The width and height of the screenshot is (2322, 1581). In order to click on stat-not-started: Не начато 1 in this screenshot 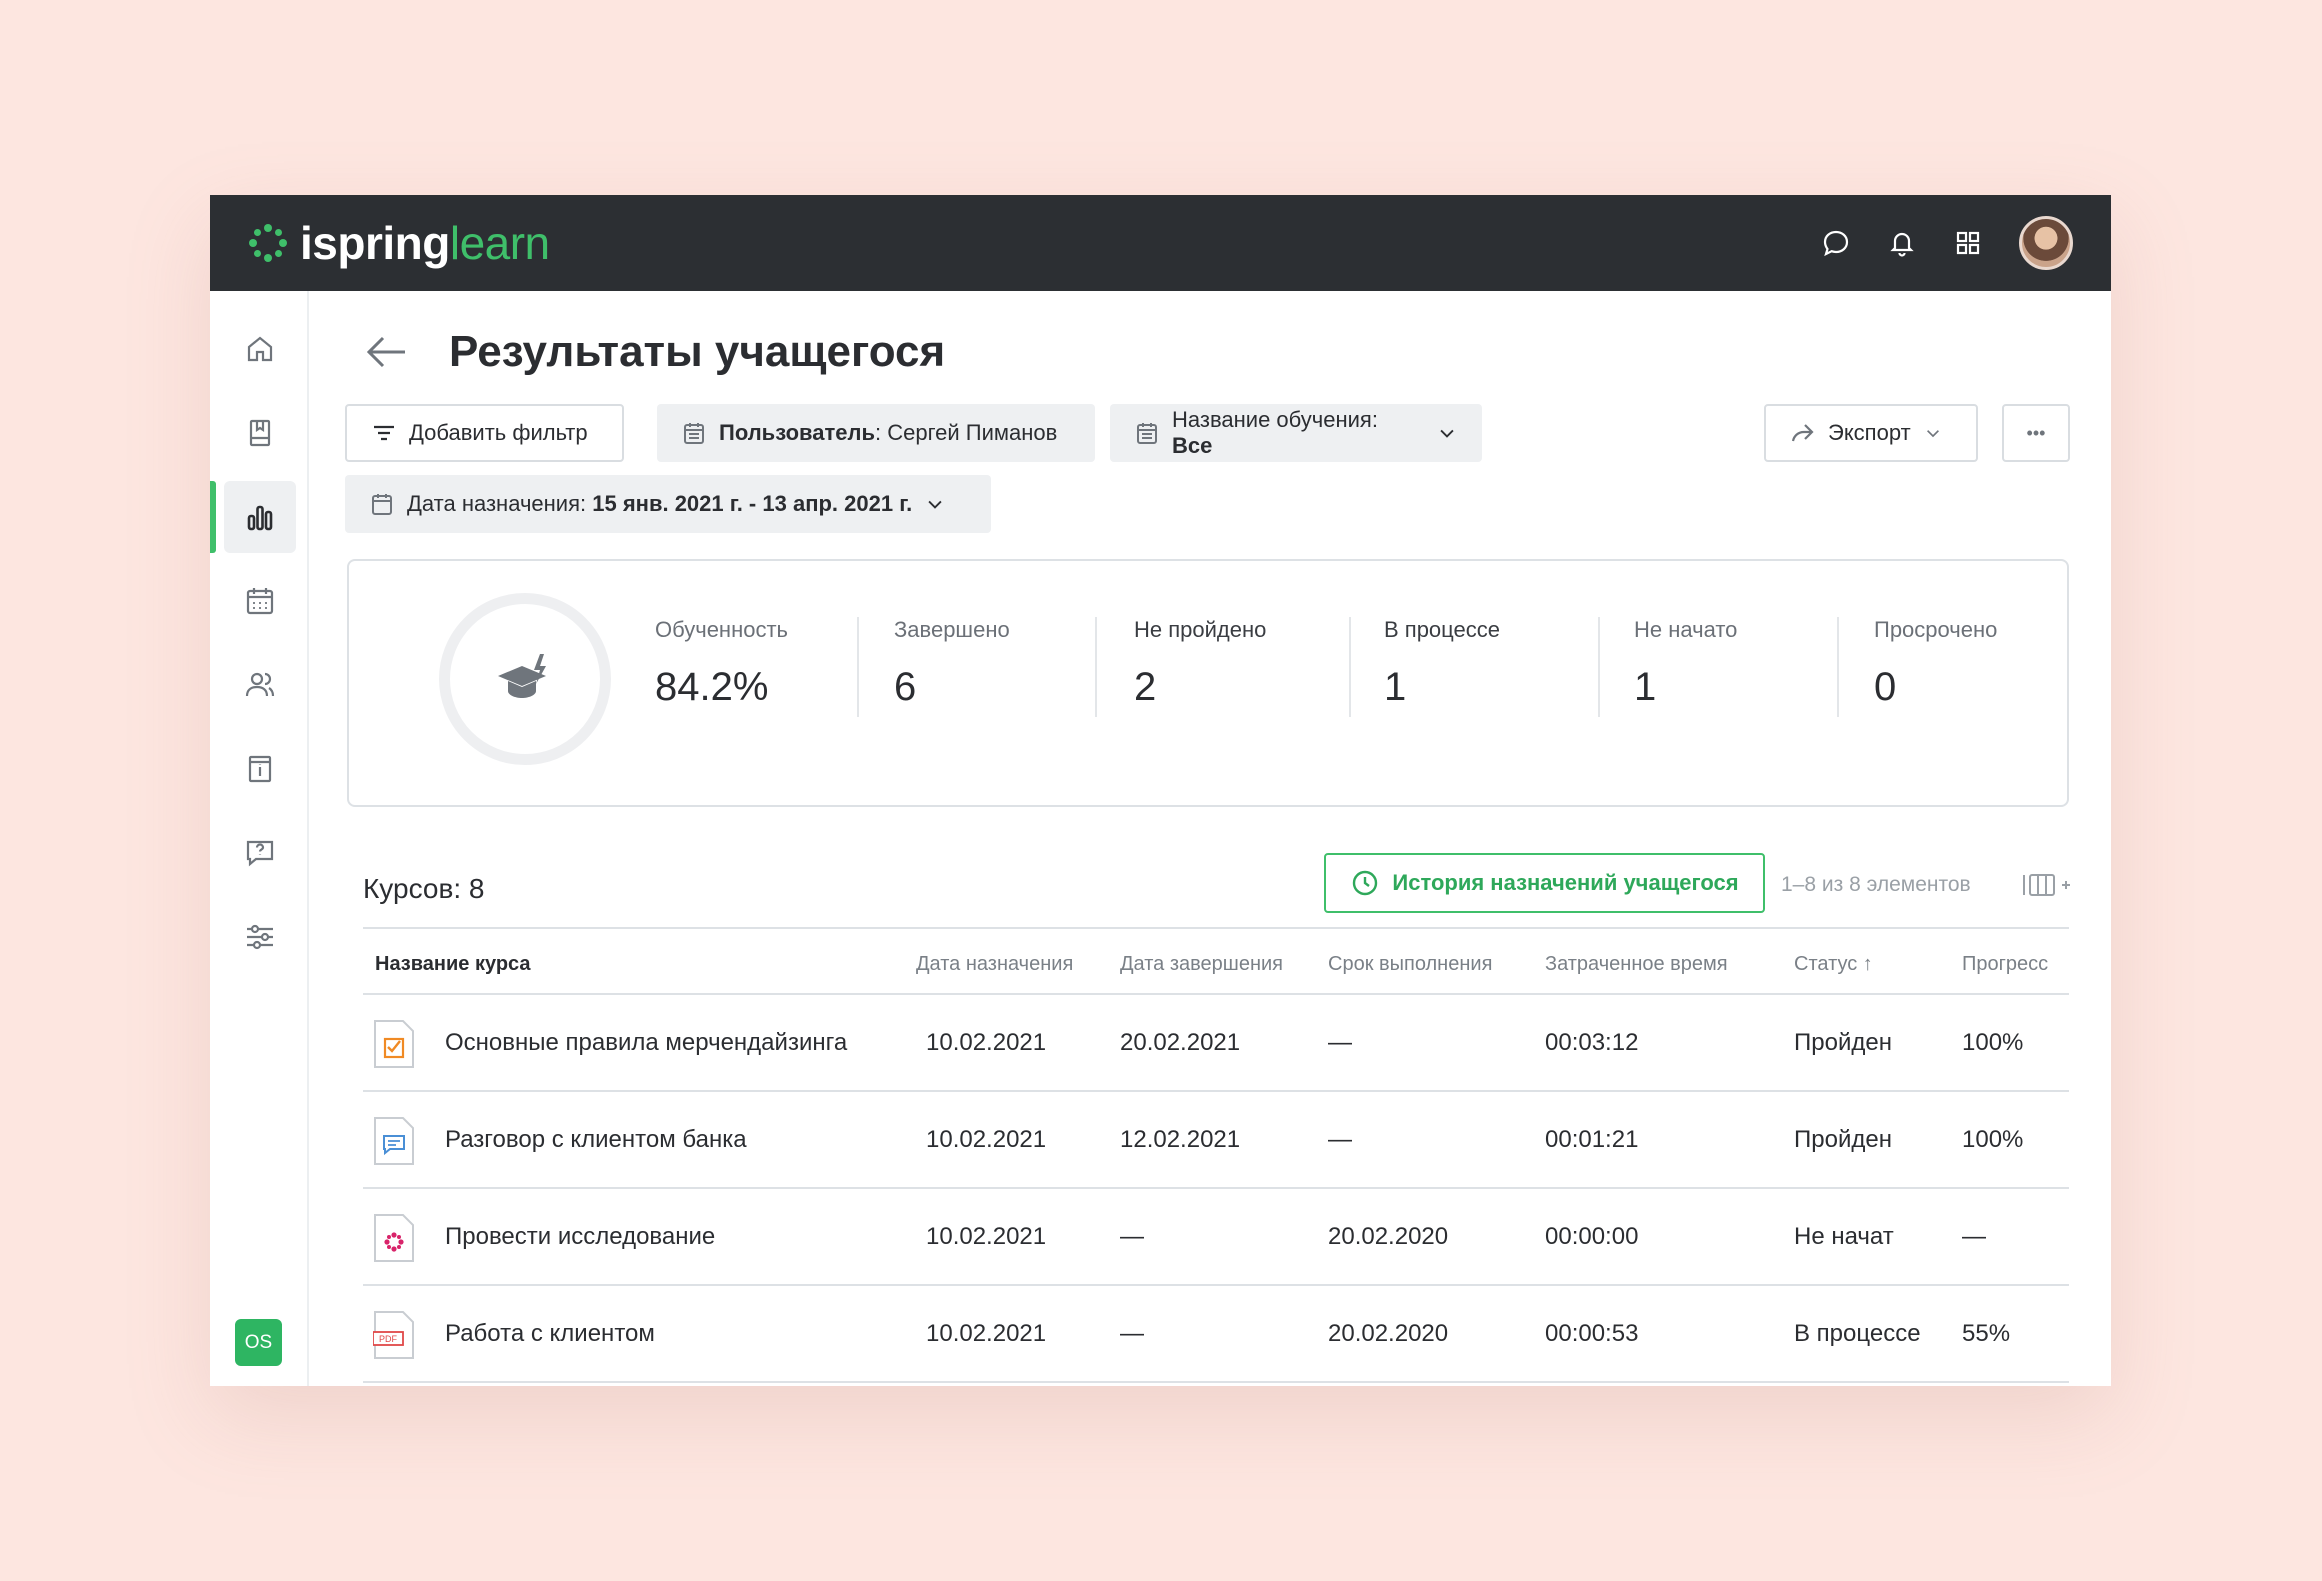, I will do `click(1686, 663)`.